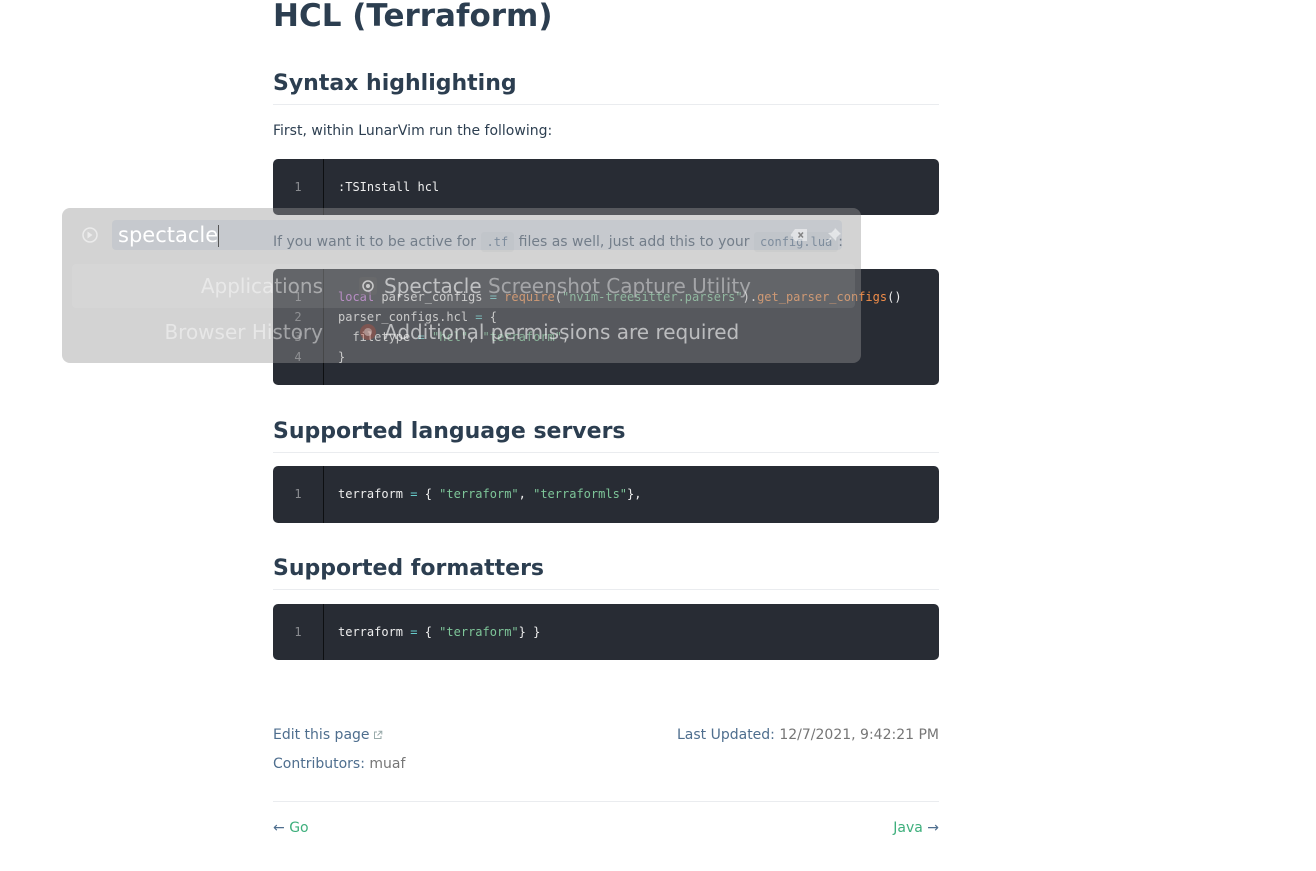 The width and height of the screenshot is (1316, 871). What do you see at coordinates (606, 572) in the screenshot?
I see `heading-supported-formatters: Supported formatters` at bounding box center [606, 572].